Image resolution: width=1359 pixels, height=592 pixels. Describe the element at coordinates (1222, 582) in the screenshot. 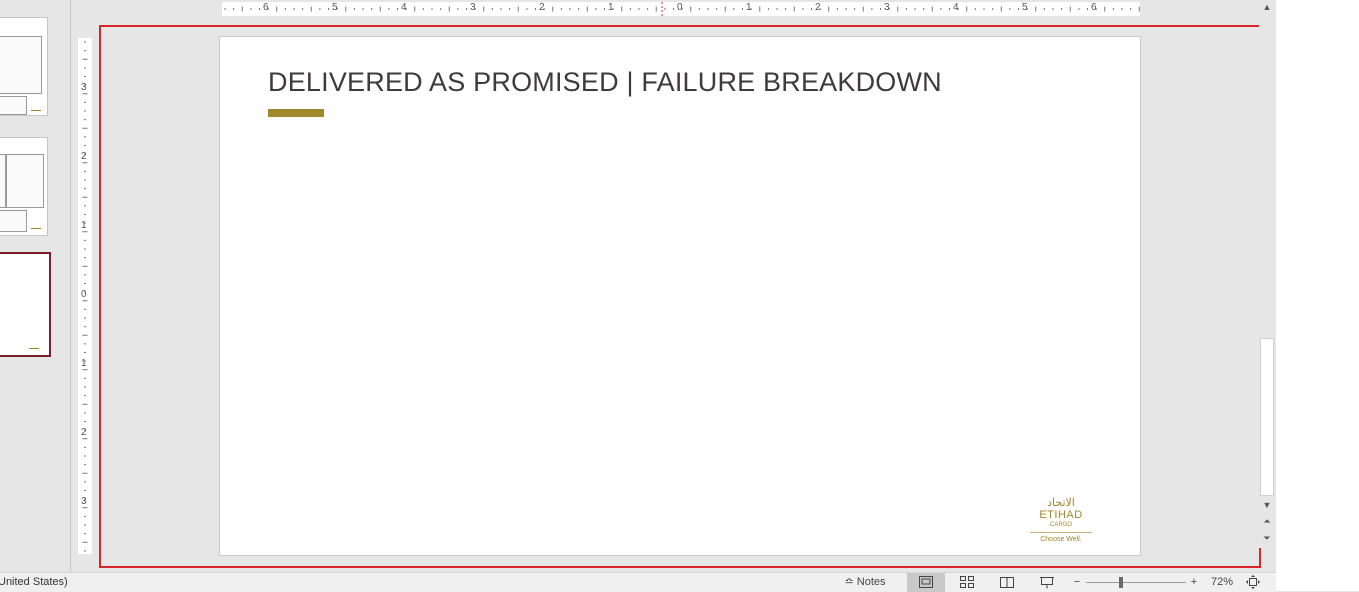

I see `zoom-level: 72%` at that location.